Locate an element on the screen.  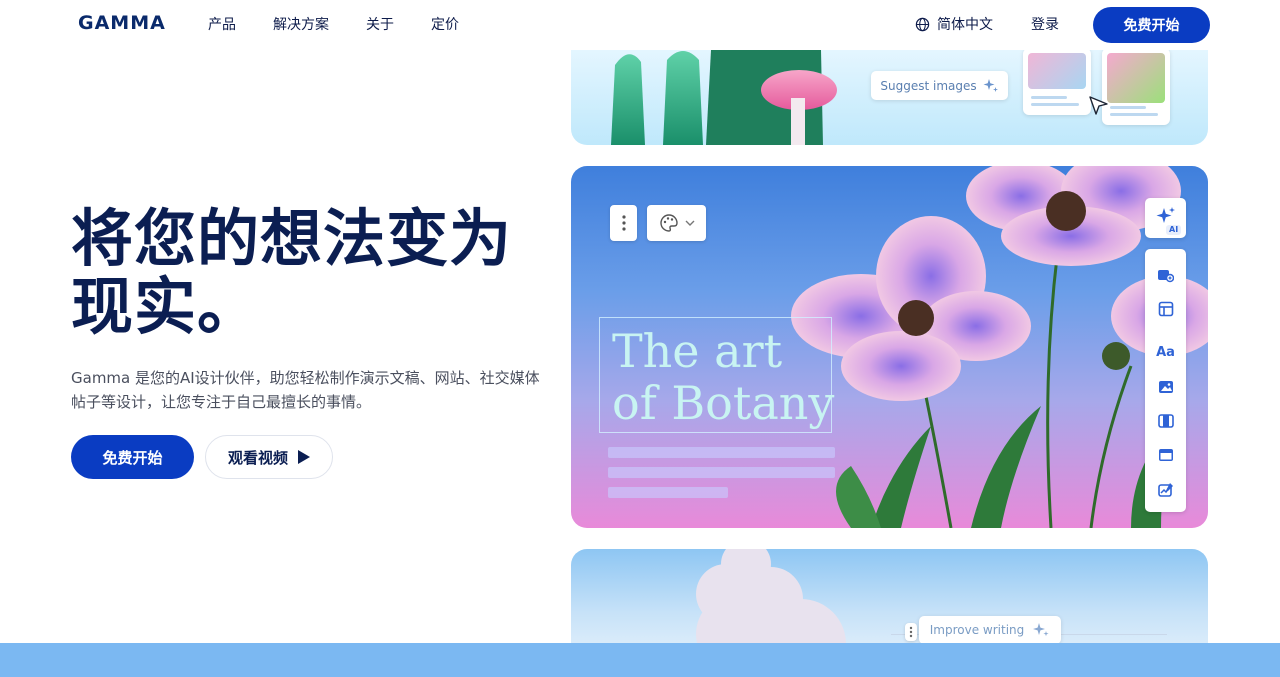
hero-title-line1: 将您的想法变为 is located at coordinates (292, 238).